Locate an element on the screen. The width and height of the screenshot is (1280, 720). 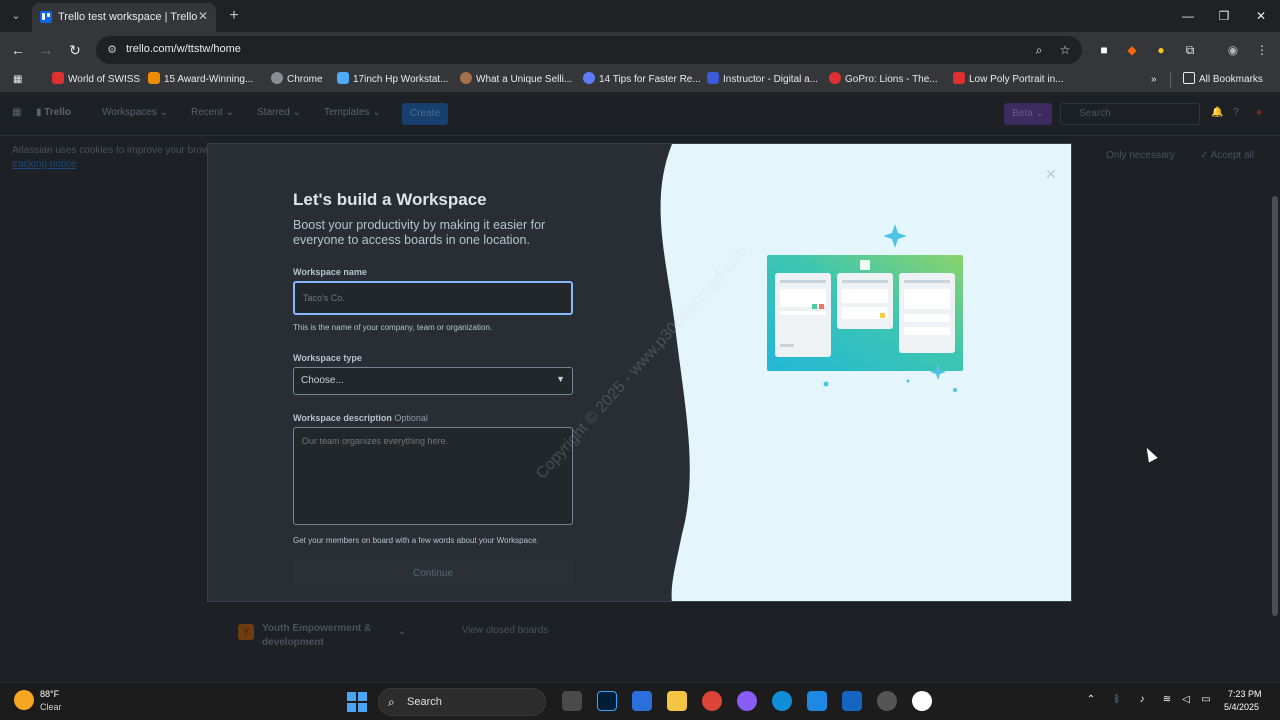
task-view-icon is located at coordinates (572, 701).